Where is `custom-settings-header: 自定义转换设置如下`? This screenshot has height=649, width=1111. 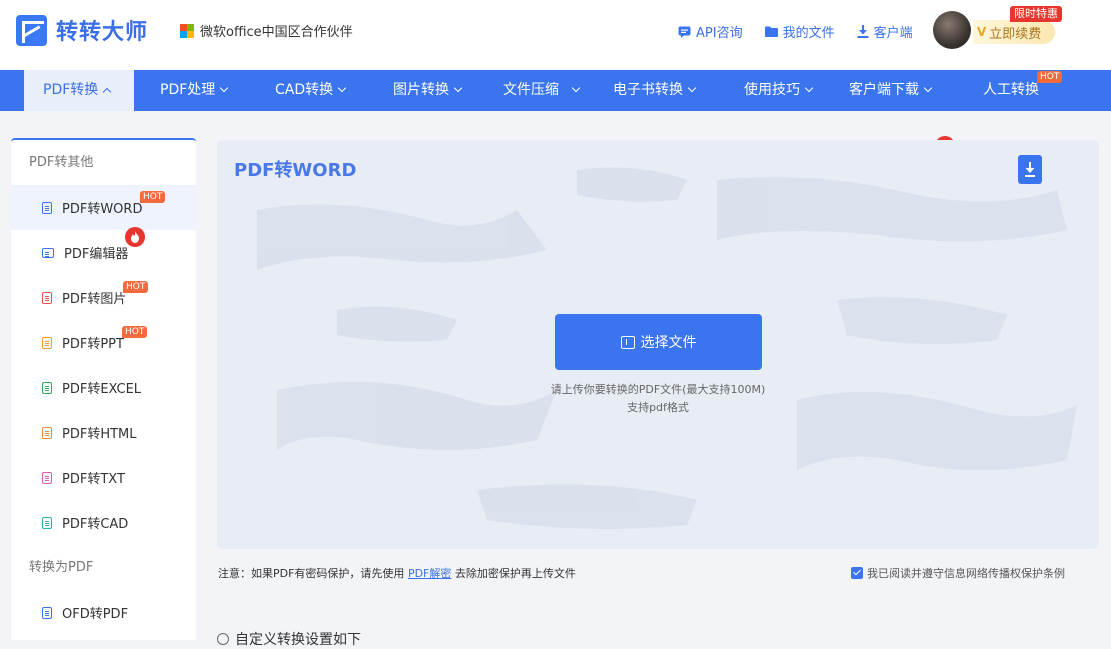
custom-settings-header: 自定义转换设置如下 is located at coordinates (289, 639).